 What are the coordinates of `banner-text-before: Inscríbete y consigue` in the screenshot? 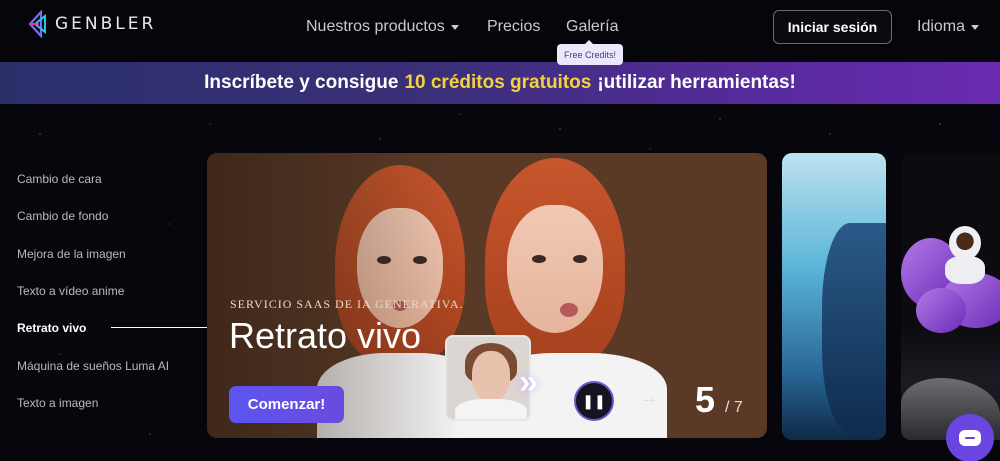 It's located at (301, 82).